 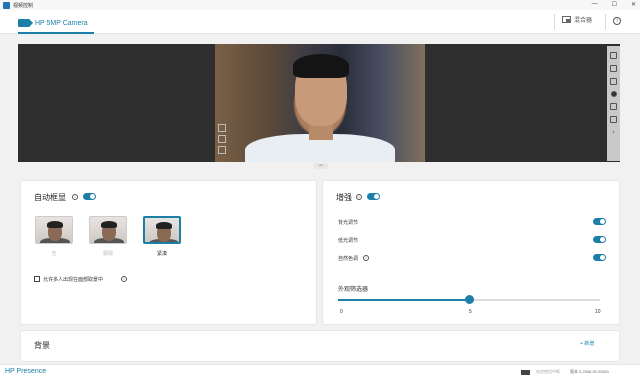 What do you see at coordinates (222, 128) in the screenshot?
I see `crop-icon` at bounding box center [222, 128].